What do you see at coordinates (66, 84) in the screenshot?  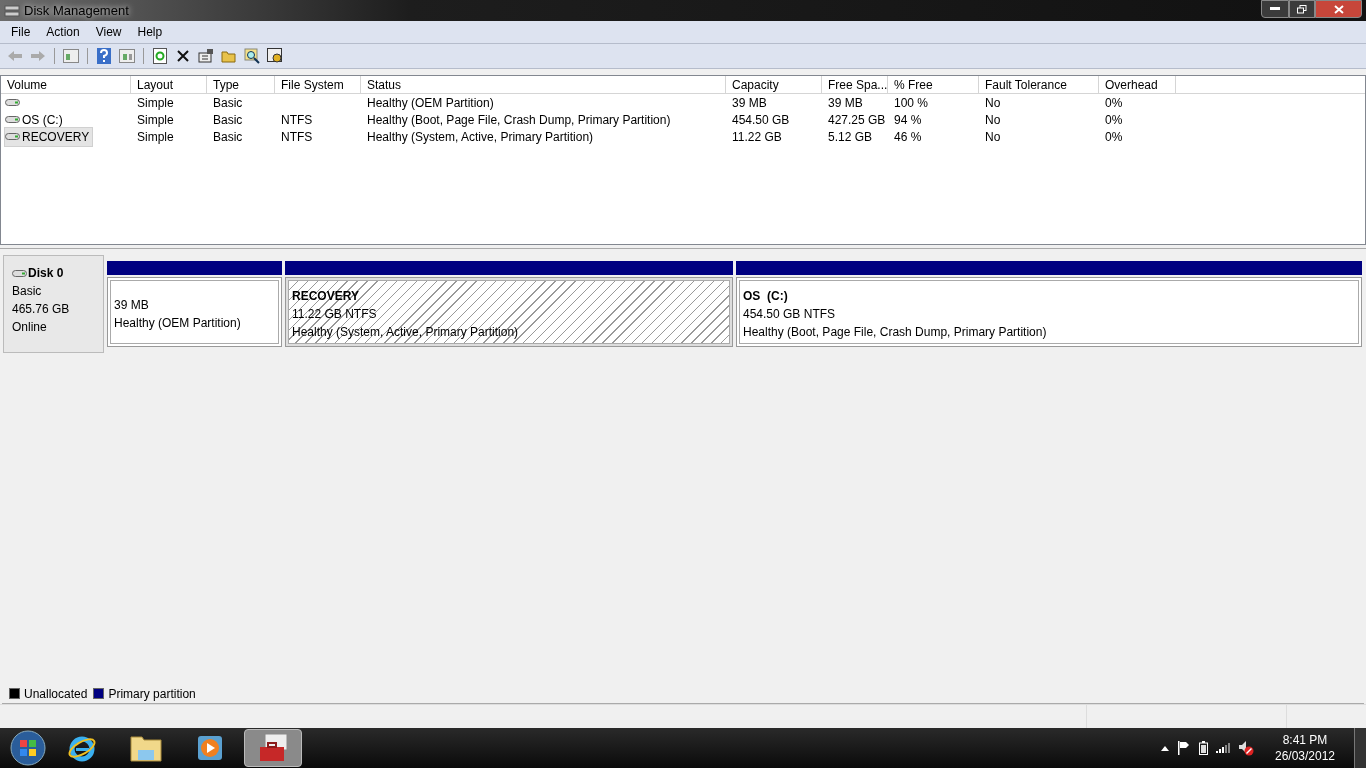 I see `column-header: Volume` at bounding box center [66, 84].